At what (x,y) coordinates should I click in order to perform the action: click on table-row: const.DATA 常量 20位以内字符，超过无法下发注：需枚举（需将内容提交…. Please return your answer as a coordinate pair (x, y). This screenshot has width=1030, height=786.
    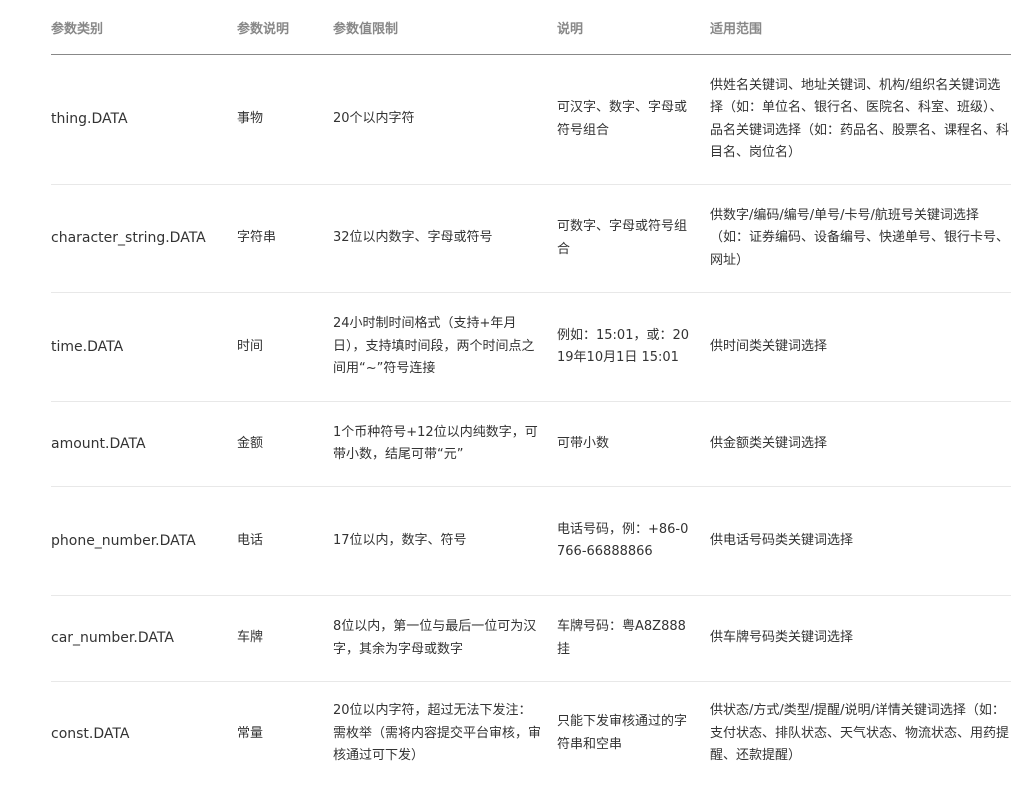
    Looking at the image, I should click on (531, 734).